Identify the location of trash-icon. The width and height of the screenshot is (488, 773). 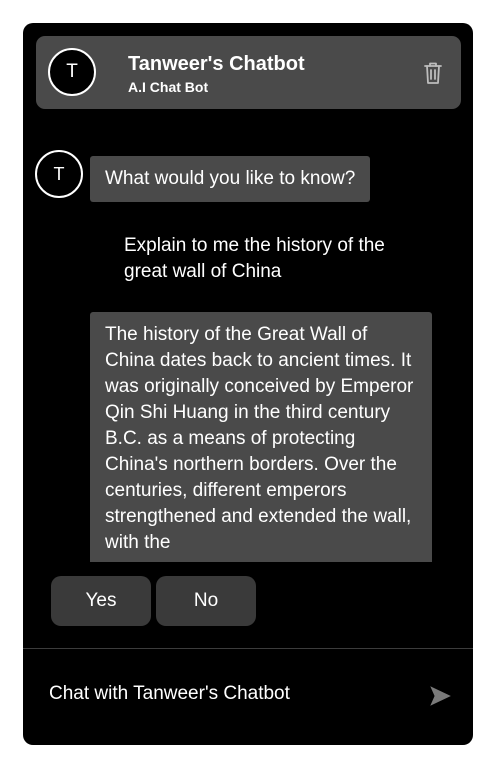
(433, 73).